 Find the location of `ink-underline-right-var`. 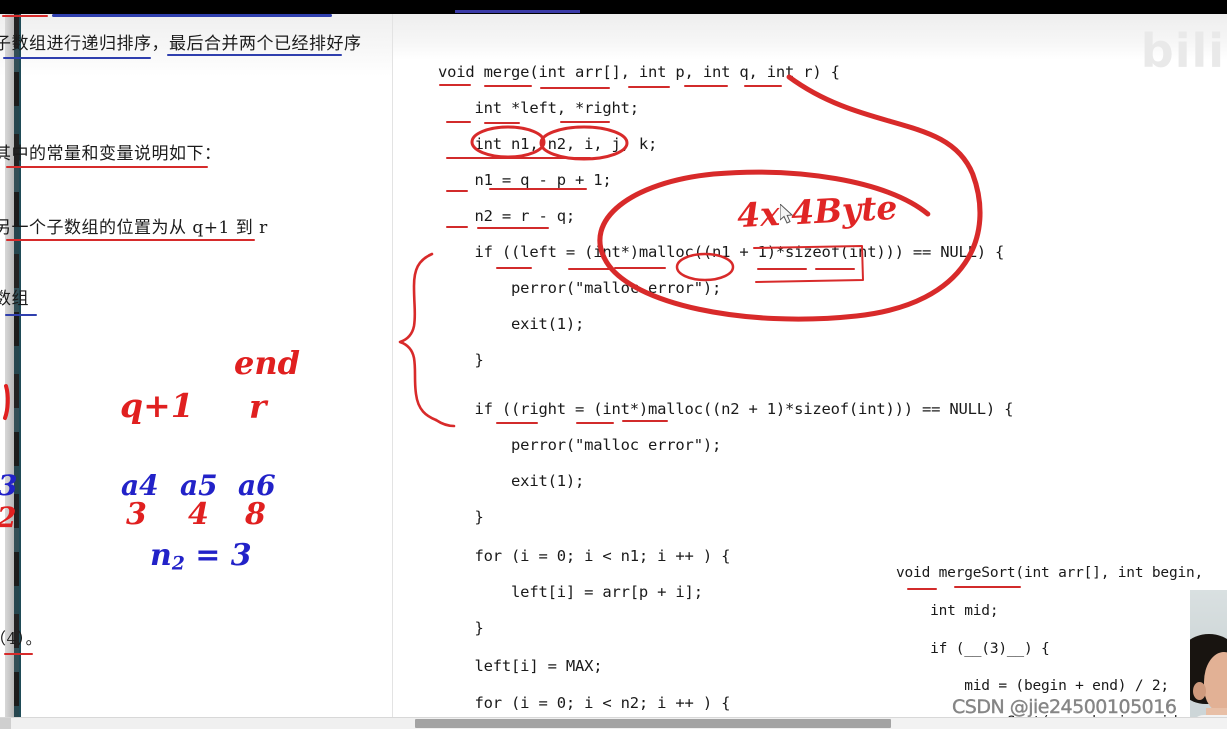

ink-underline-right-var is located at coordinates (585, 122).